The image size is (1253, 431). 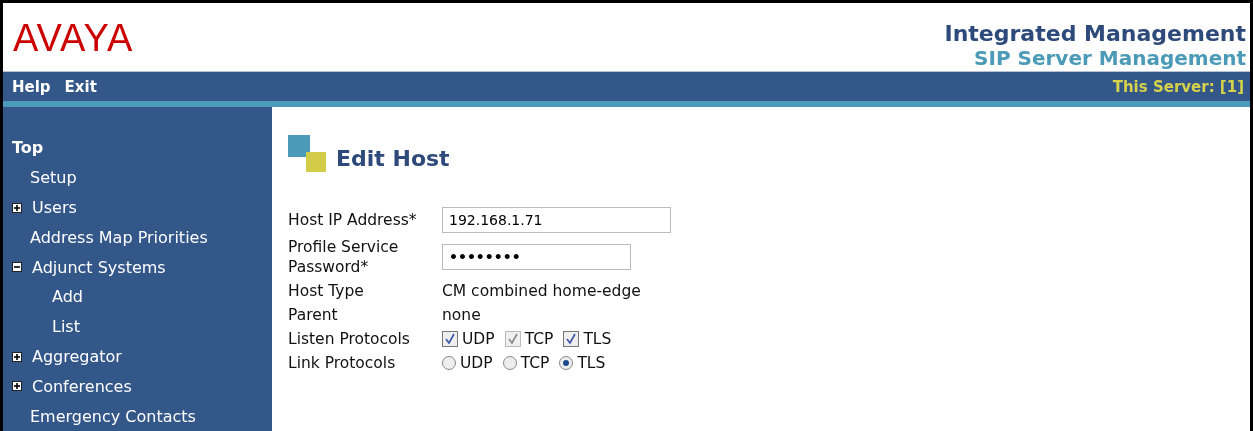 What do you see at coordinates (326, 291) in the screenshot?
I see `field-label: Host Type` at bounding box center [326, 291].